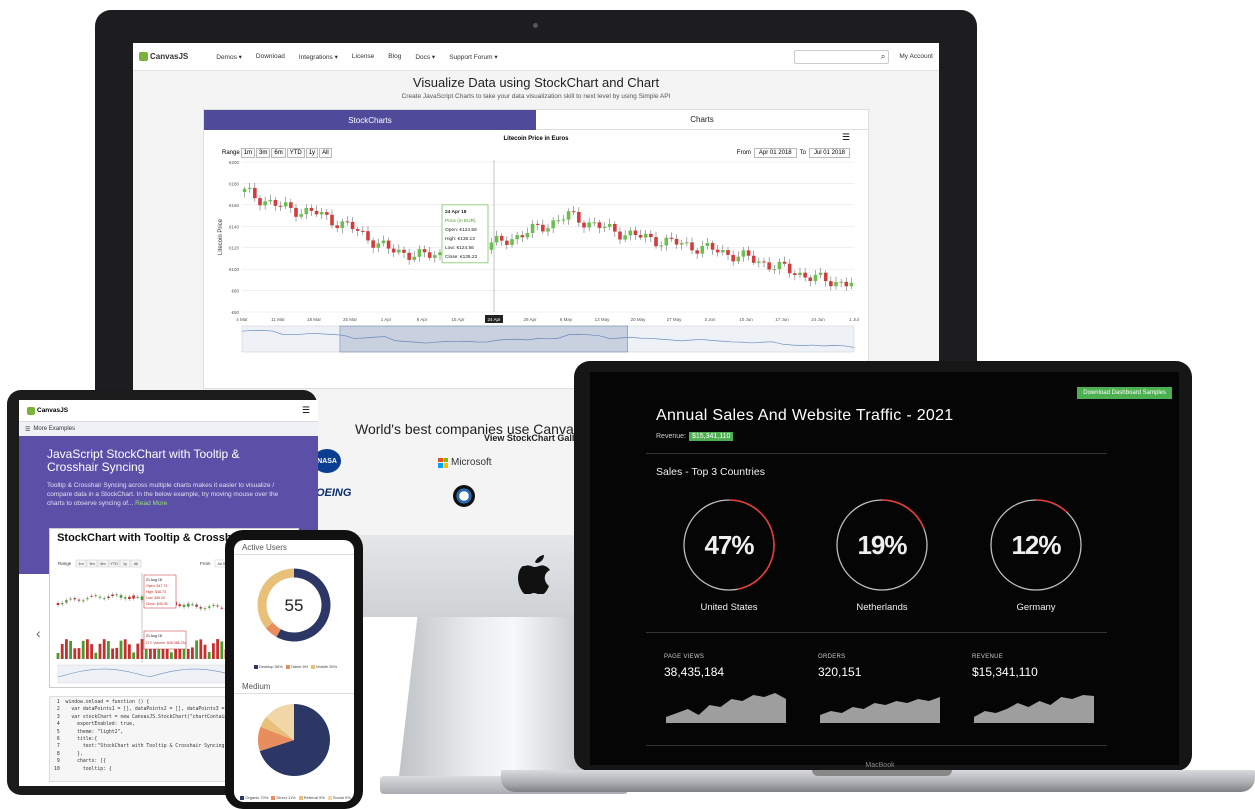 This screenshot has height=809, width=1255. Describe the element at coordinates (325, 153) in the screenshot. I see `range-button-all: All` at that location.